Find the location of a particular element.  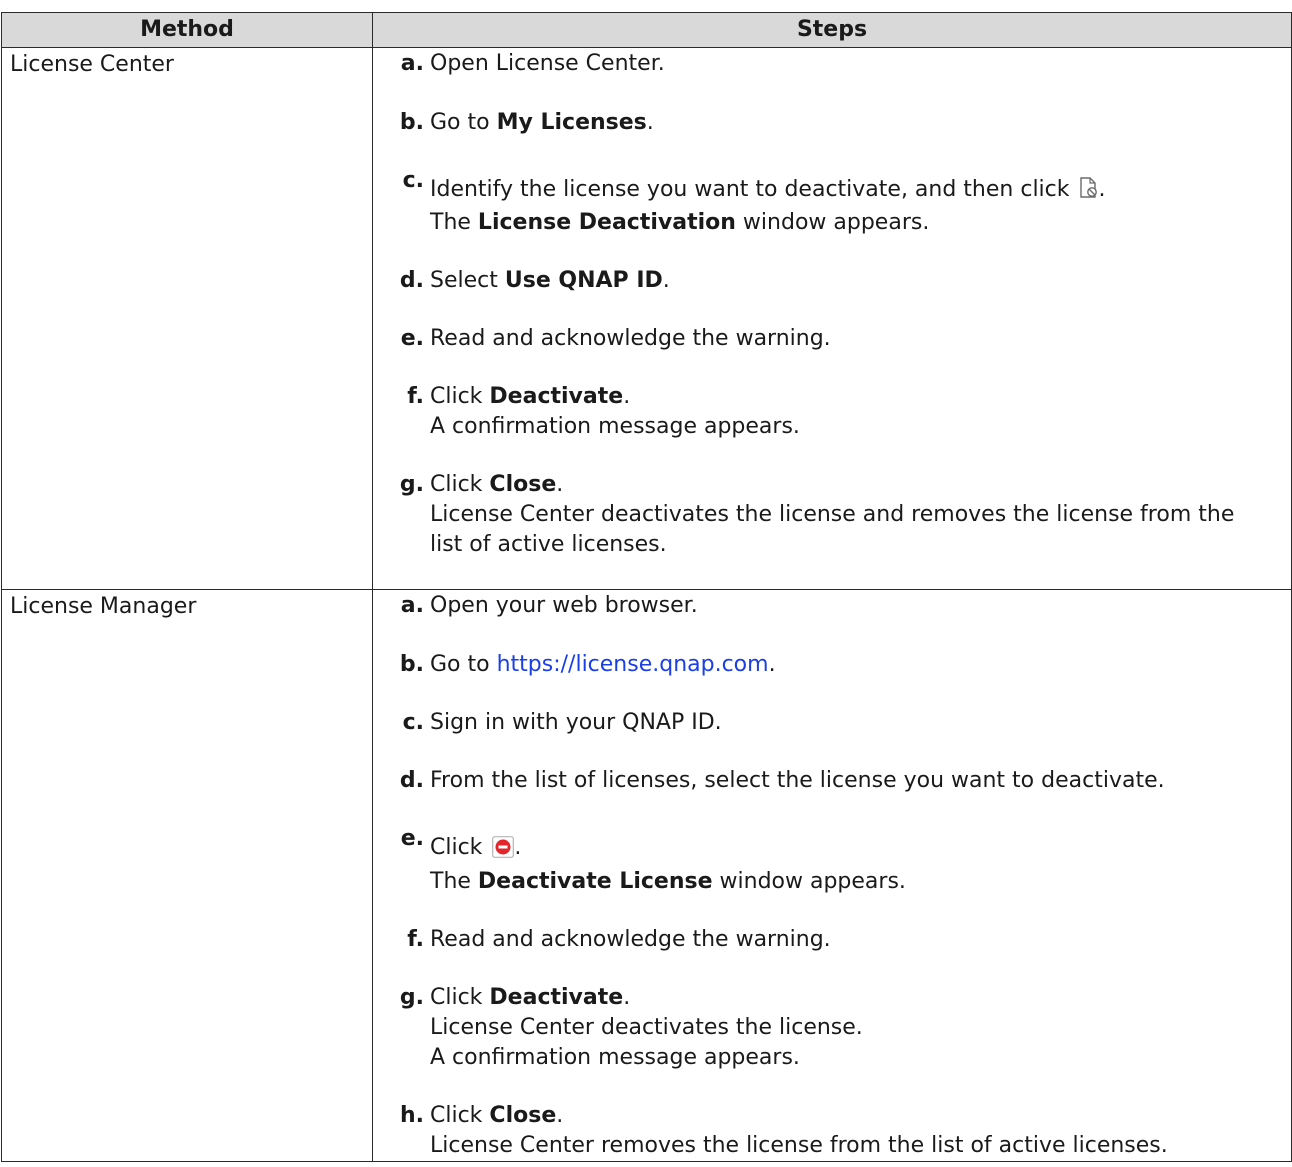

method-cell: License Manager is located at coordinates (187, 875).